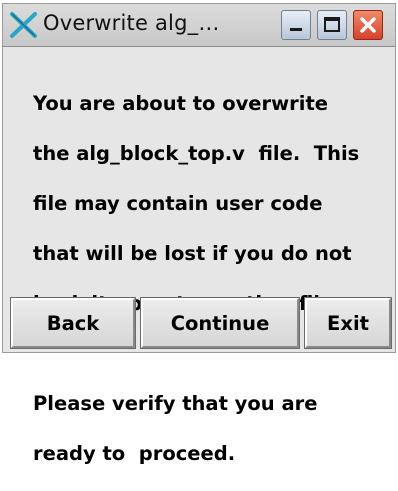 The height and width of the screenshot is (491, 398). I want to click on message-line: file may contain user code, so click(178, 203).